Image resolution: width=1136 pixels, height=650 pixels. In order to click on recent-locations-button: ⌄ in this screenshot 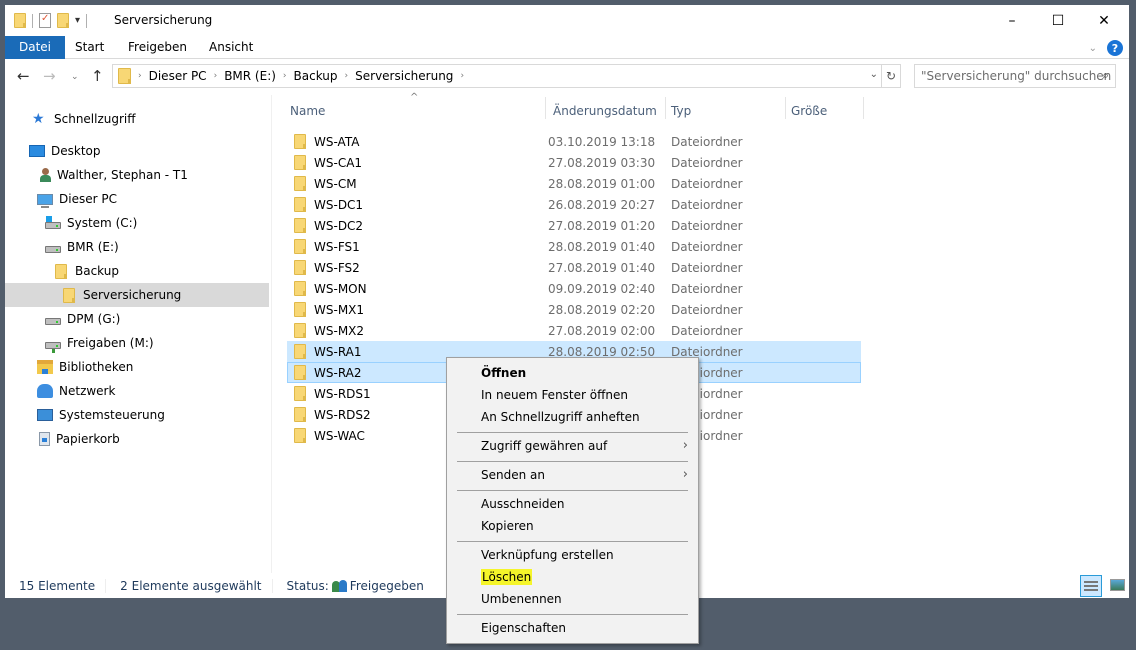, I will do `click(75, 77)`.